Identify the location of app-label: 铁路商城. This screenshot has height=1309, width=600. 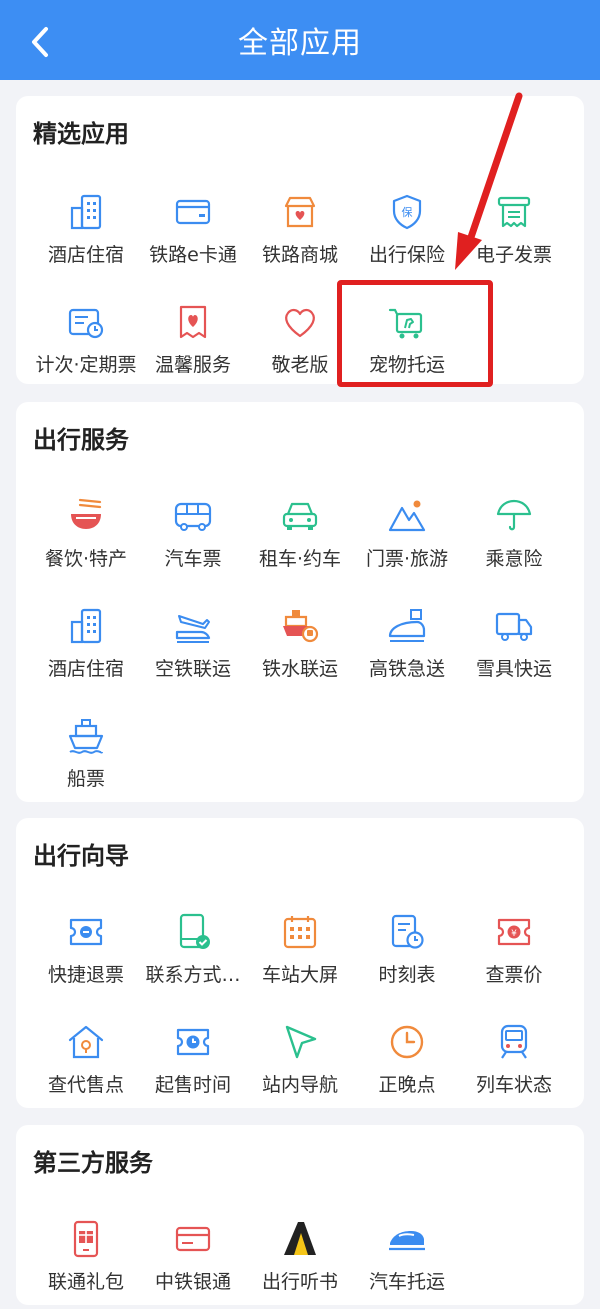
(299, 255).